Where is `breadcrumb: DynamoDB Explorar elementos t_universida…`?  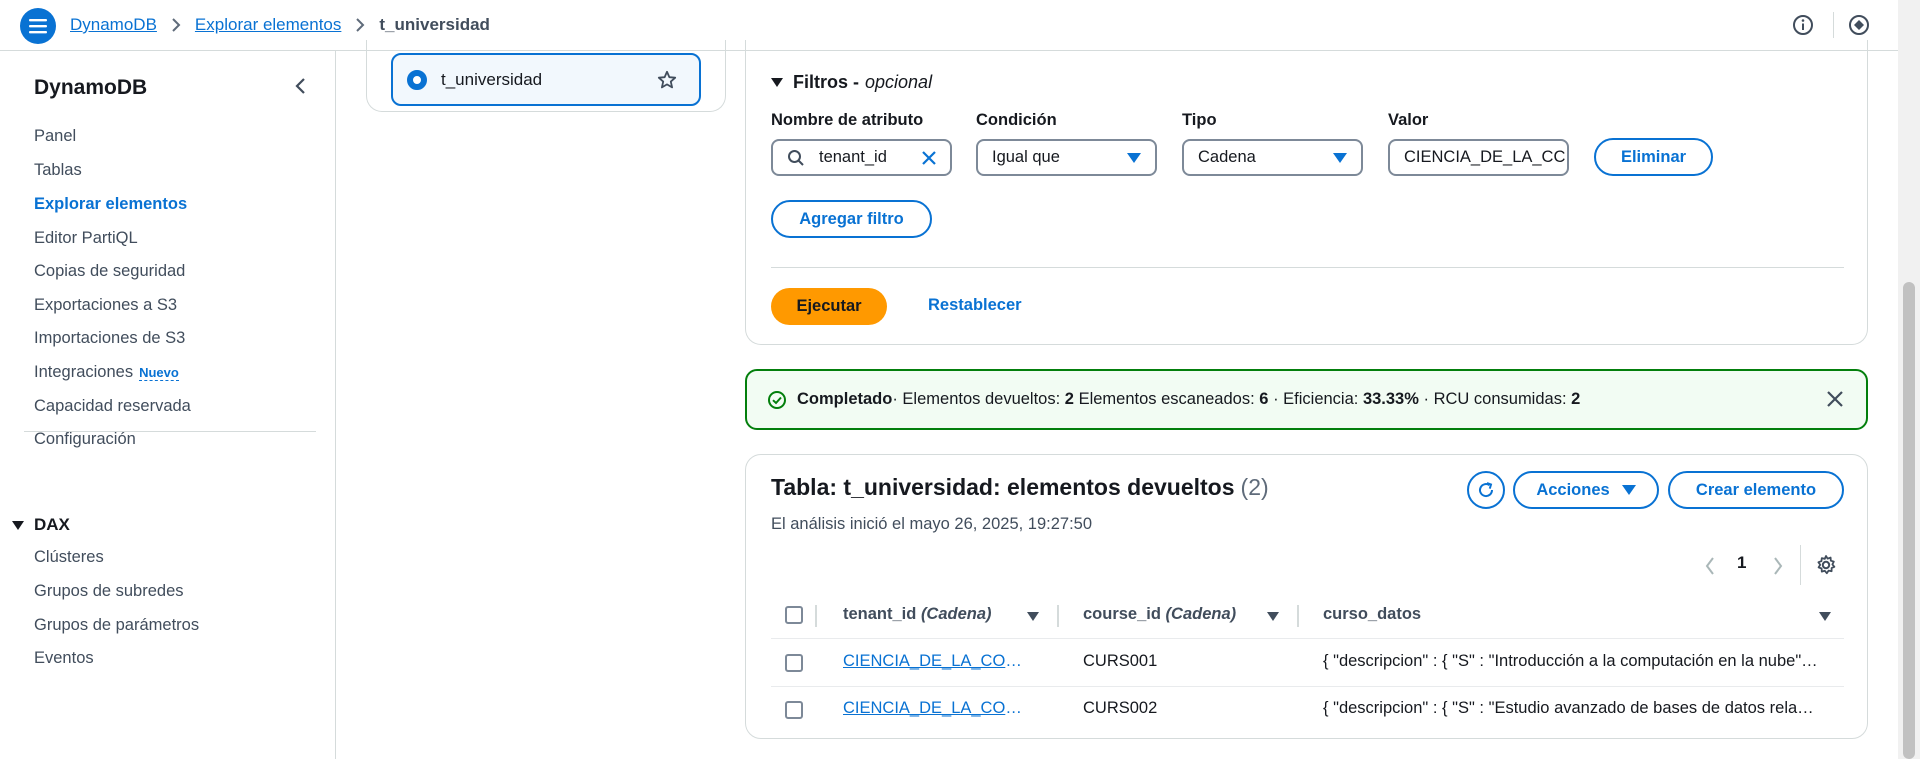
breadcrumb: DynamoDB Explorar elementos t_universida… is located at coordinates (280, 25).